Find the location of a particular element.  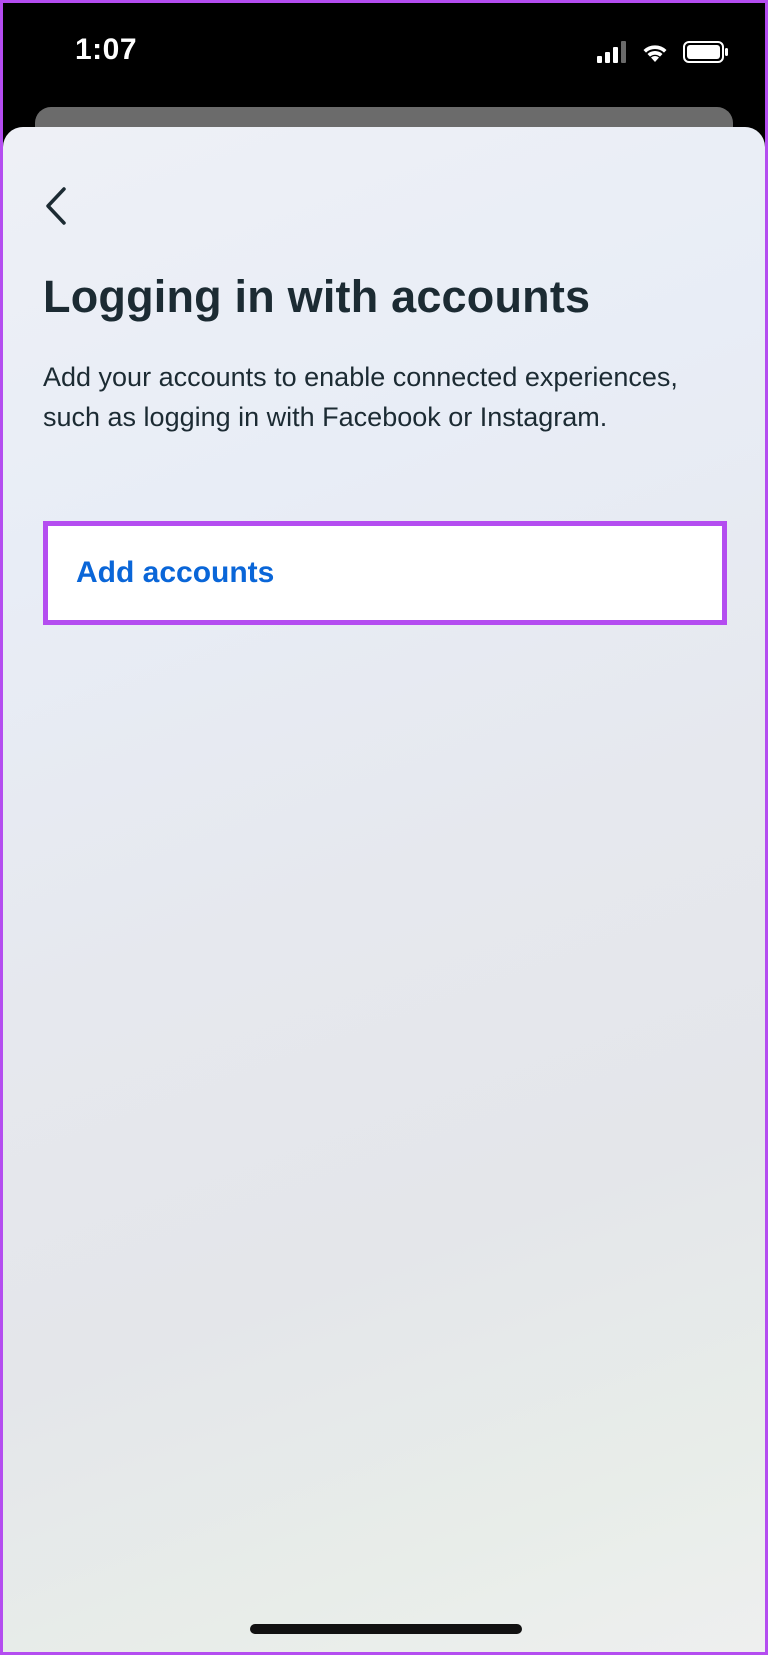

status-time: 1:07 is located at coordinates (106, 49).